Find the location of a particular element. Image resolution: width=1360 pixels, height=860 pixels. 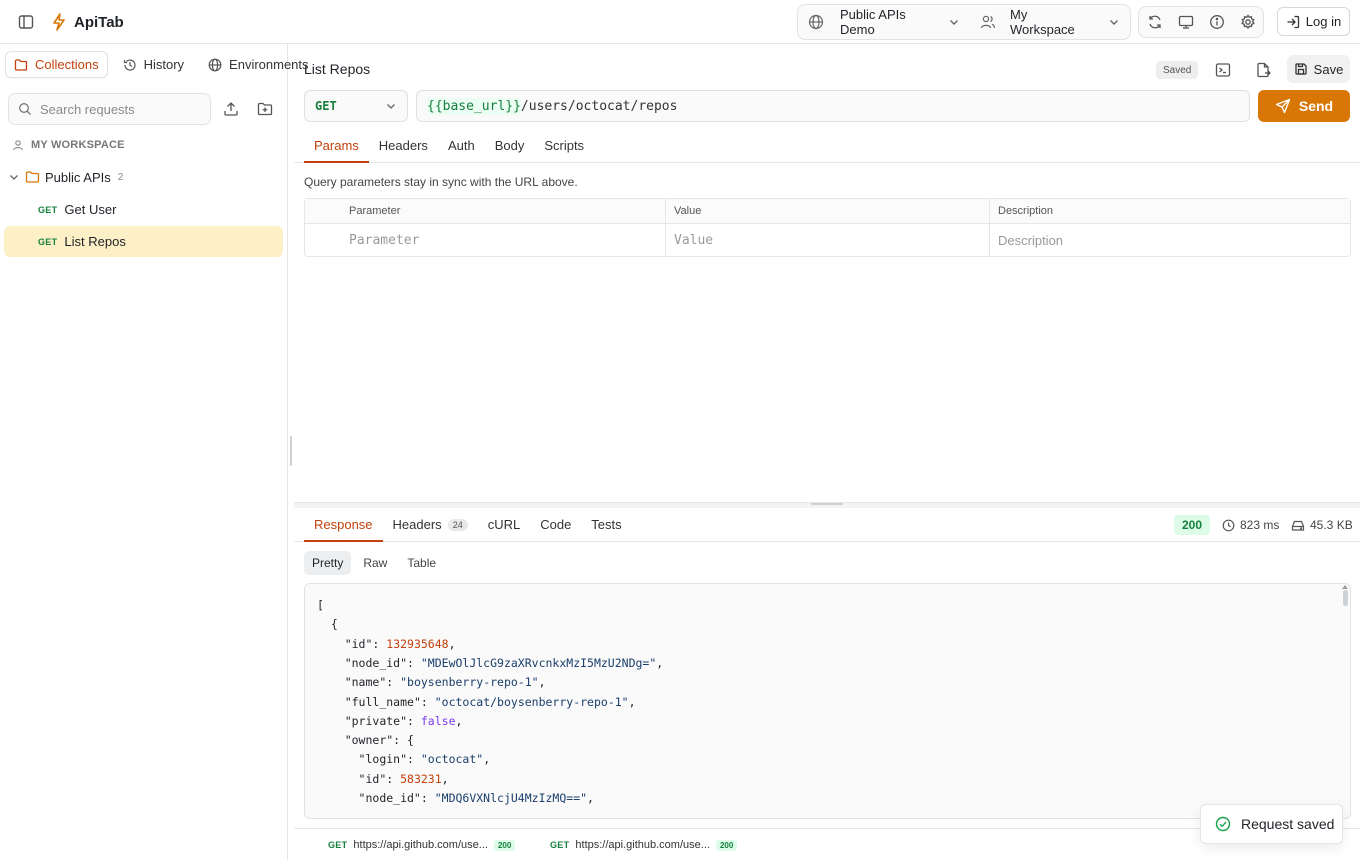

search-icon is located at coordinates (25, 109).